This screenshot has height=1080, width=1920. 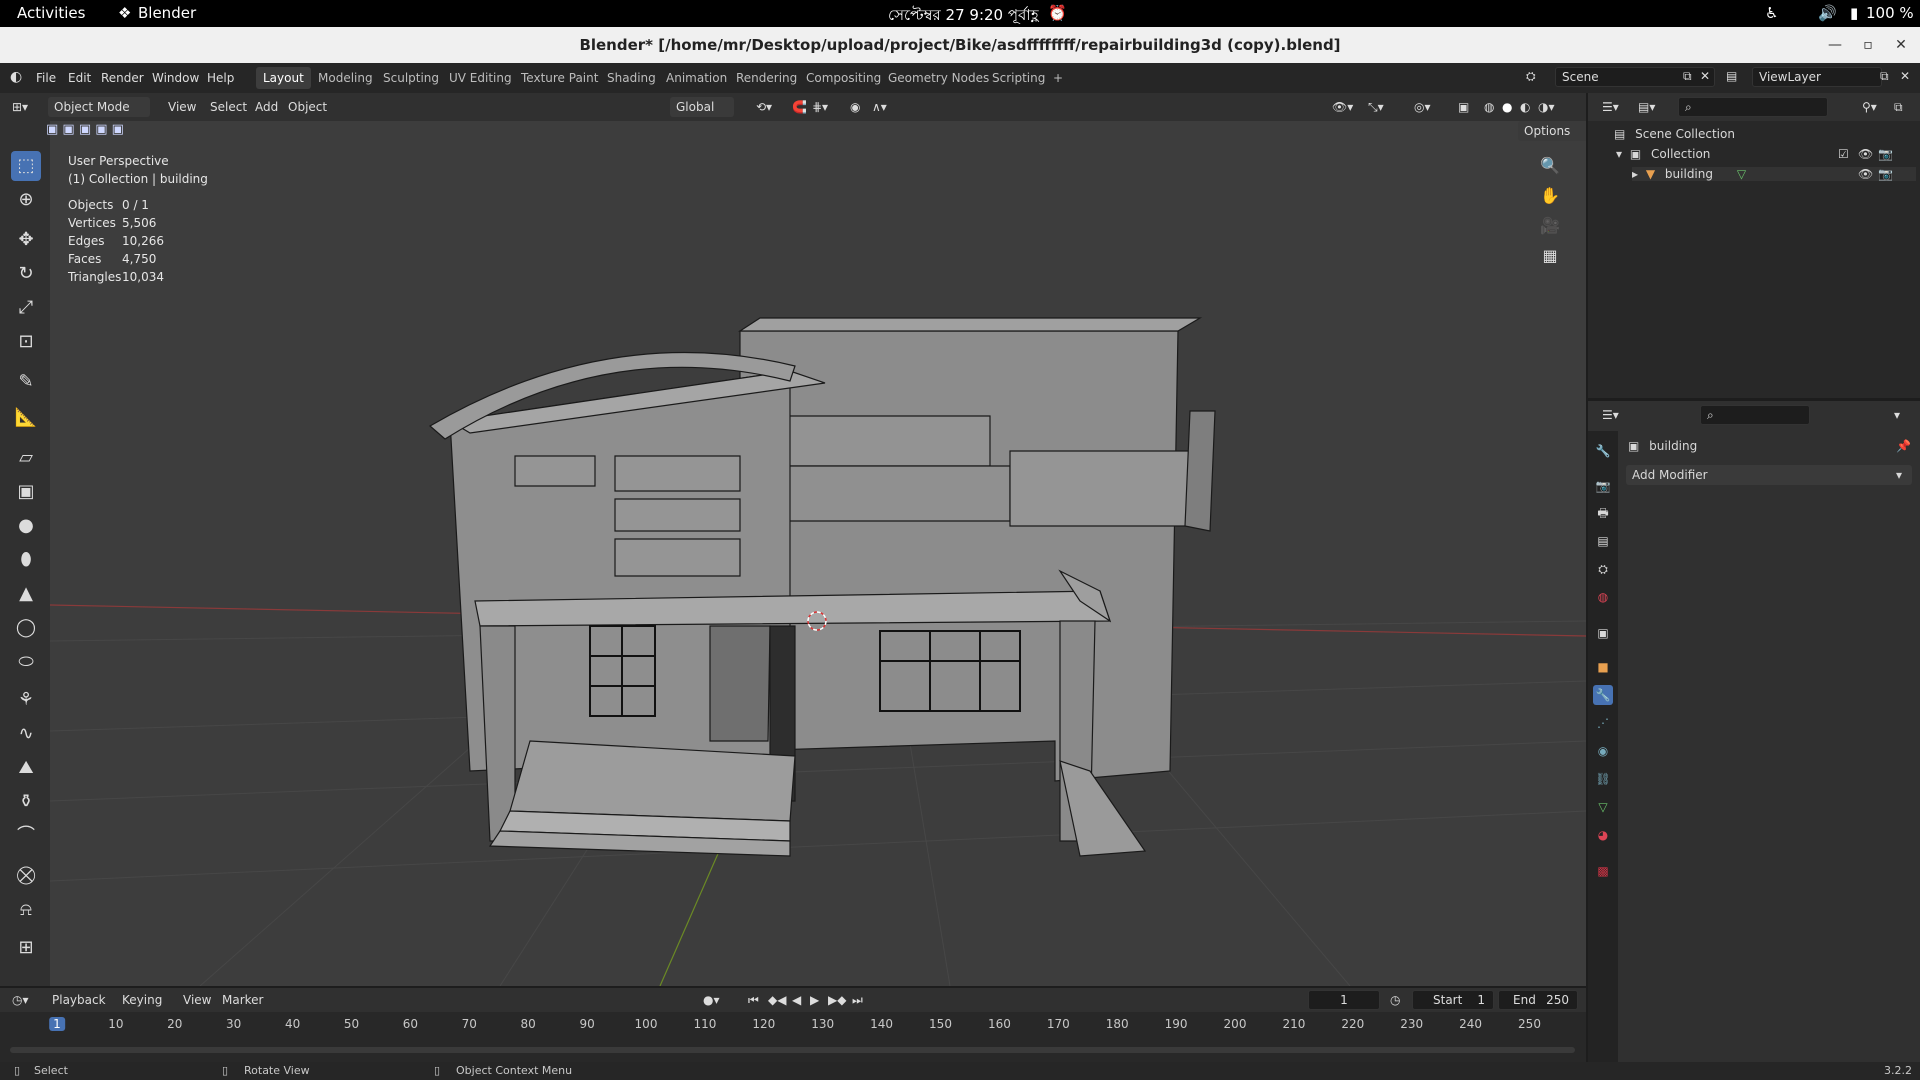 I want to click on scene-icon: ⛭, so click(x=1531, y=76).